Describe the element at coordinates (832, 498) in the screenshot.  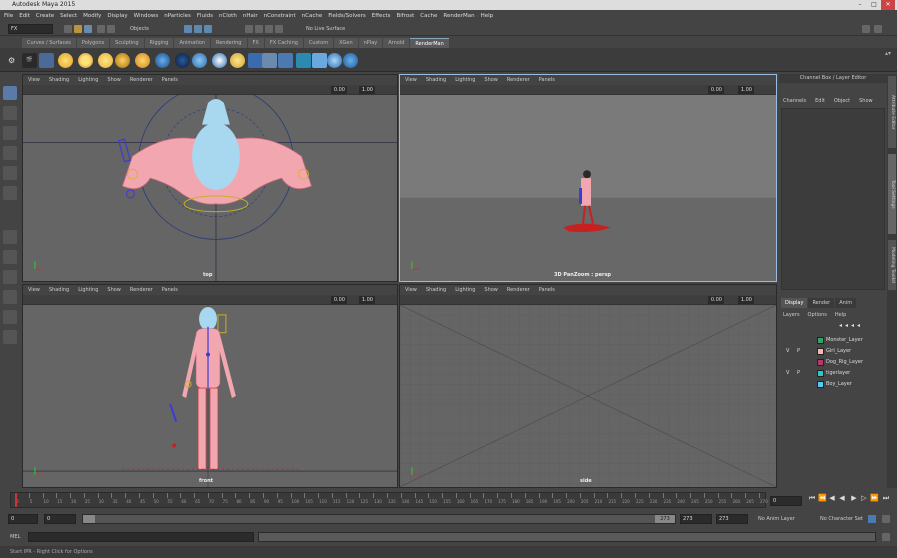
I see `step-back-key-icon: ◀︎` at that location.